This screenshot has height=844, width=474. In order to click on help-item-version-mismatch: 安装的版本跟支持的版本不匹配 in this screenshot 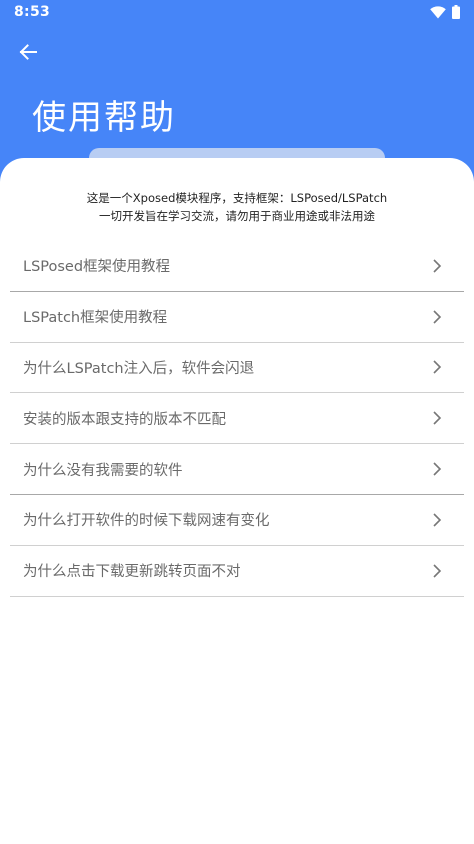, I will do `click(237, 419)`.